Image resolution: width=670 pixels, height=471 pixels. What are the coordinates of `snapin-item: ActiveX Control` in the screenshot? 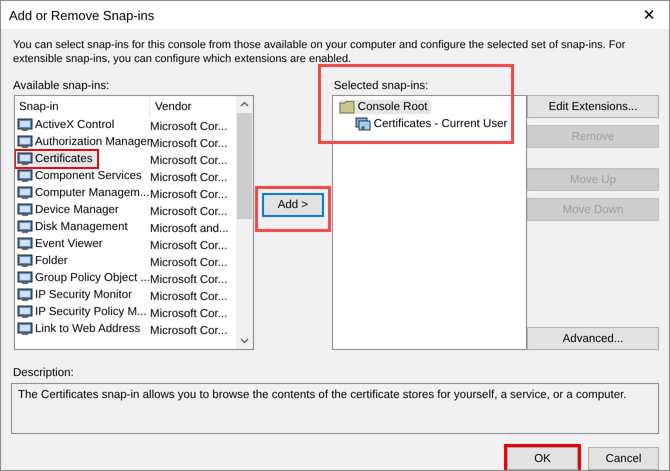 It's located at (67, 125).